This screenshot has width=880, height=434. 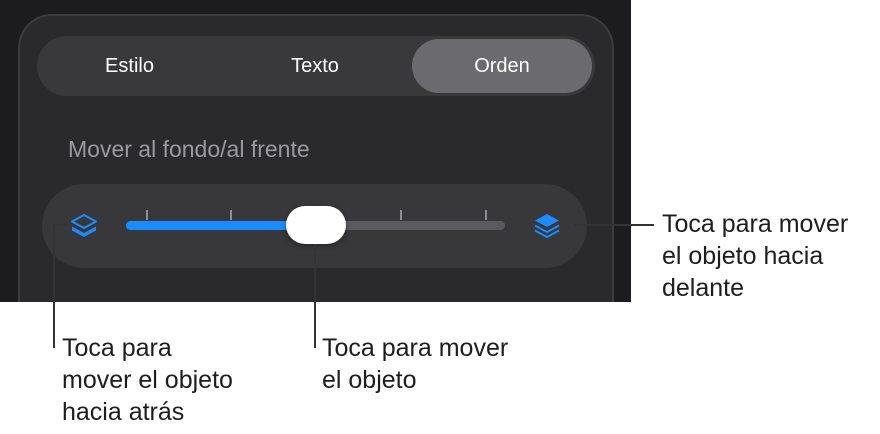 I want to click on layers-front-svg, so click(x=547, y=226).